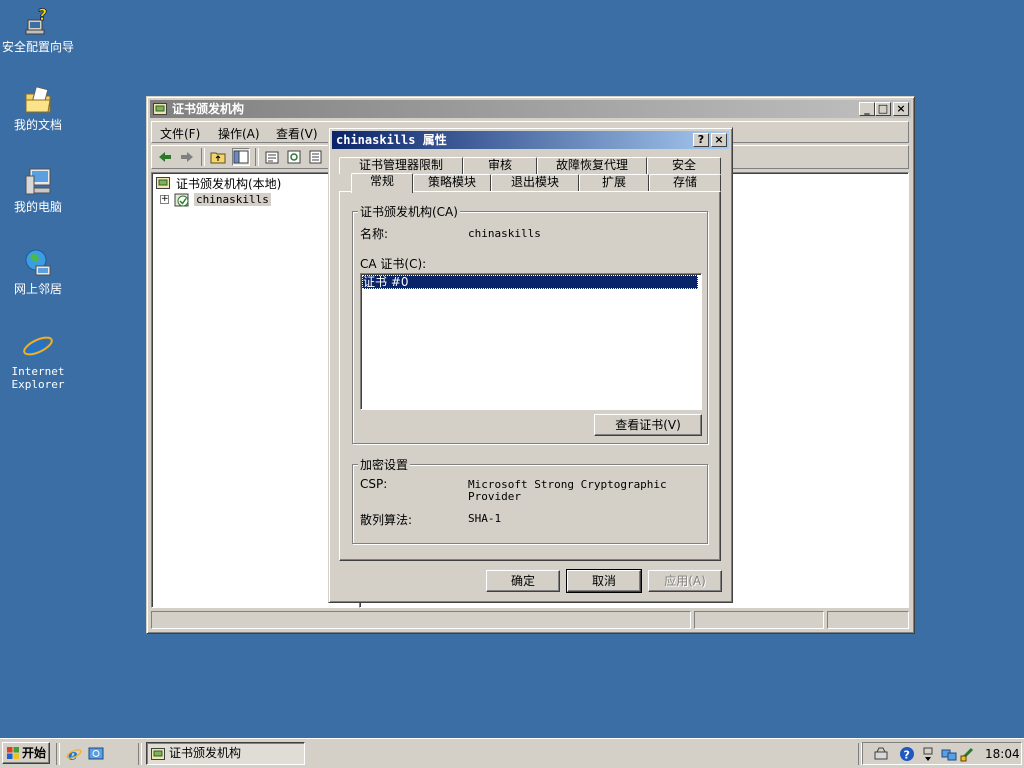 This screenshot has height=768, width=1024. I want to click on cert-list-item: 证书 #0, so click(530, 282).